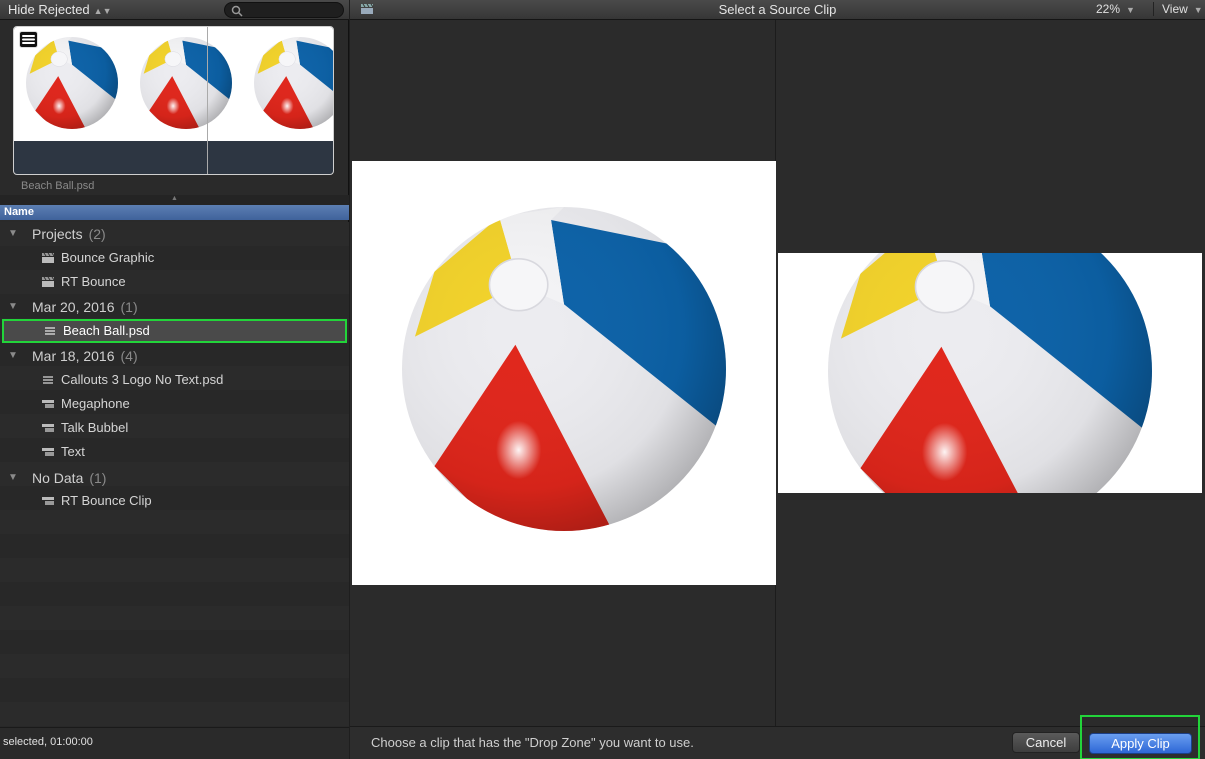 This screenshot has width=1205, height=759. I want to click on group-count: (4), so click(129, 356).